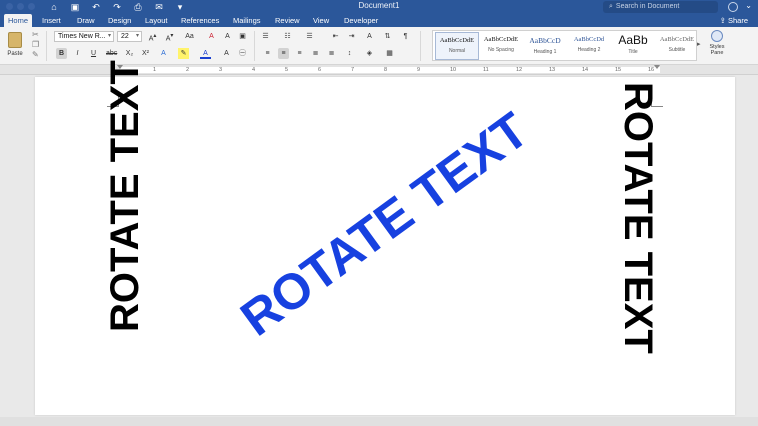 The height and width of the screenshot is (426, 758). I want to click on style-name: Heading 2, so click(589, 50).